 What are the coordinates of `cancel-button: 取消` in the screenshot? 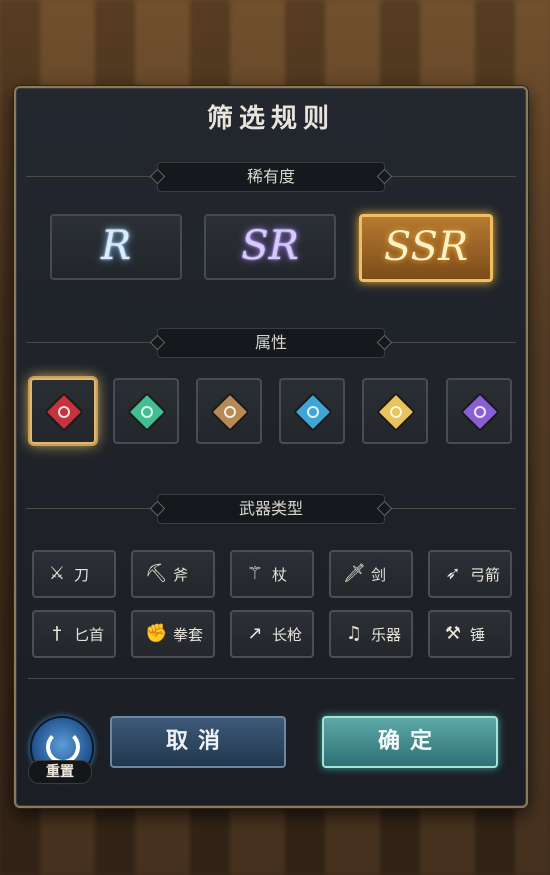 It's located at (198, 742).